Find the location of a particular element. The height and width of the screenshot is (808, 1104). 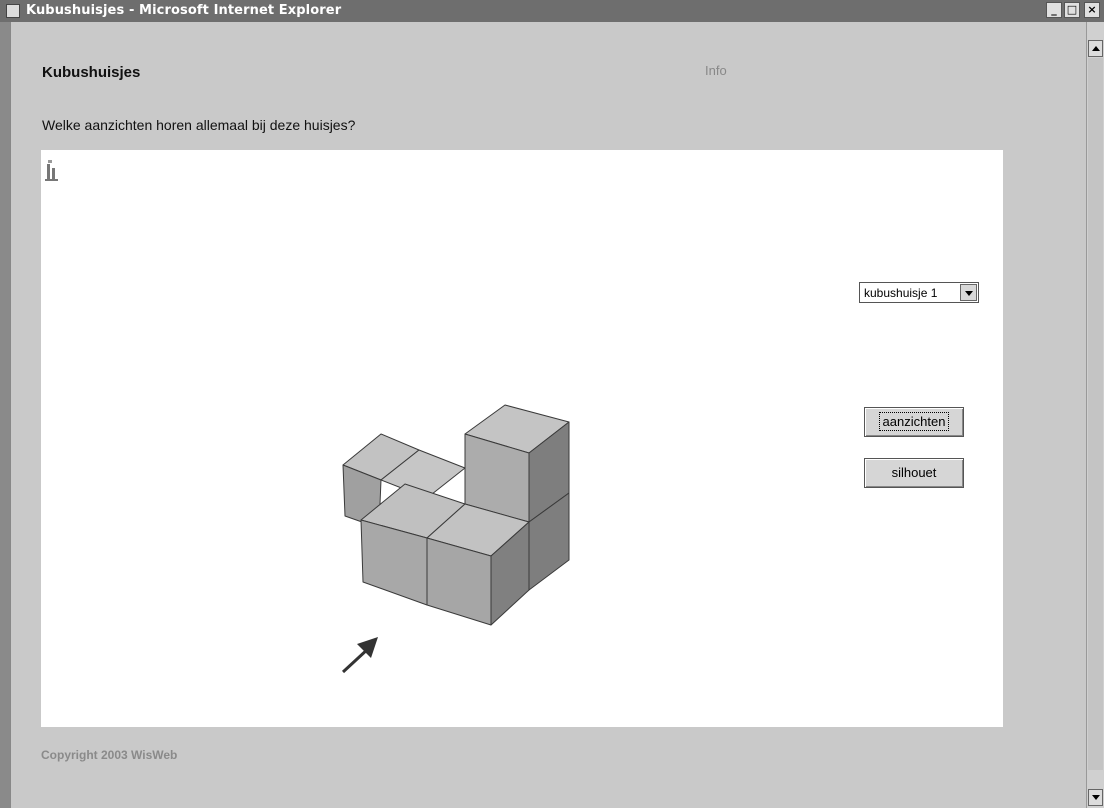

house-select-dropdown: kubushuisje 1 is located at coordinates (919, 292).